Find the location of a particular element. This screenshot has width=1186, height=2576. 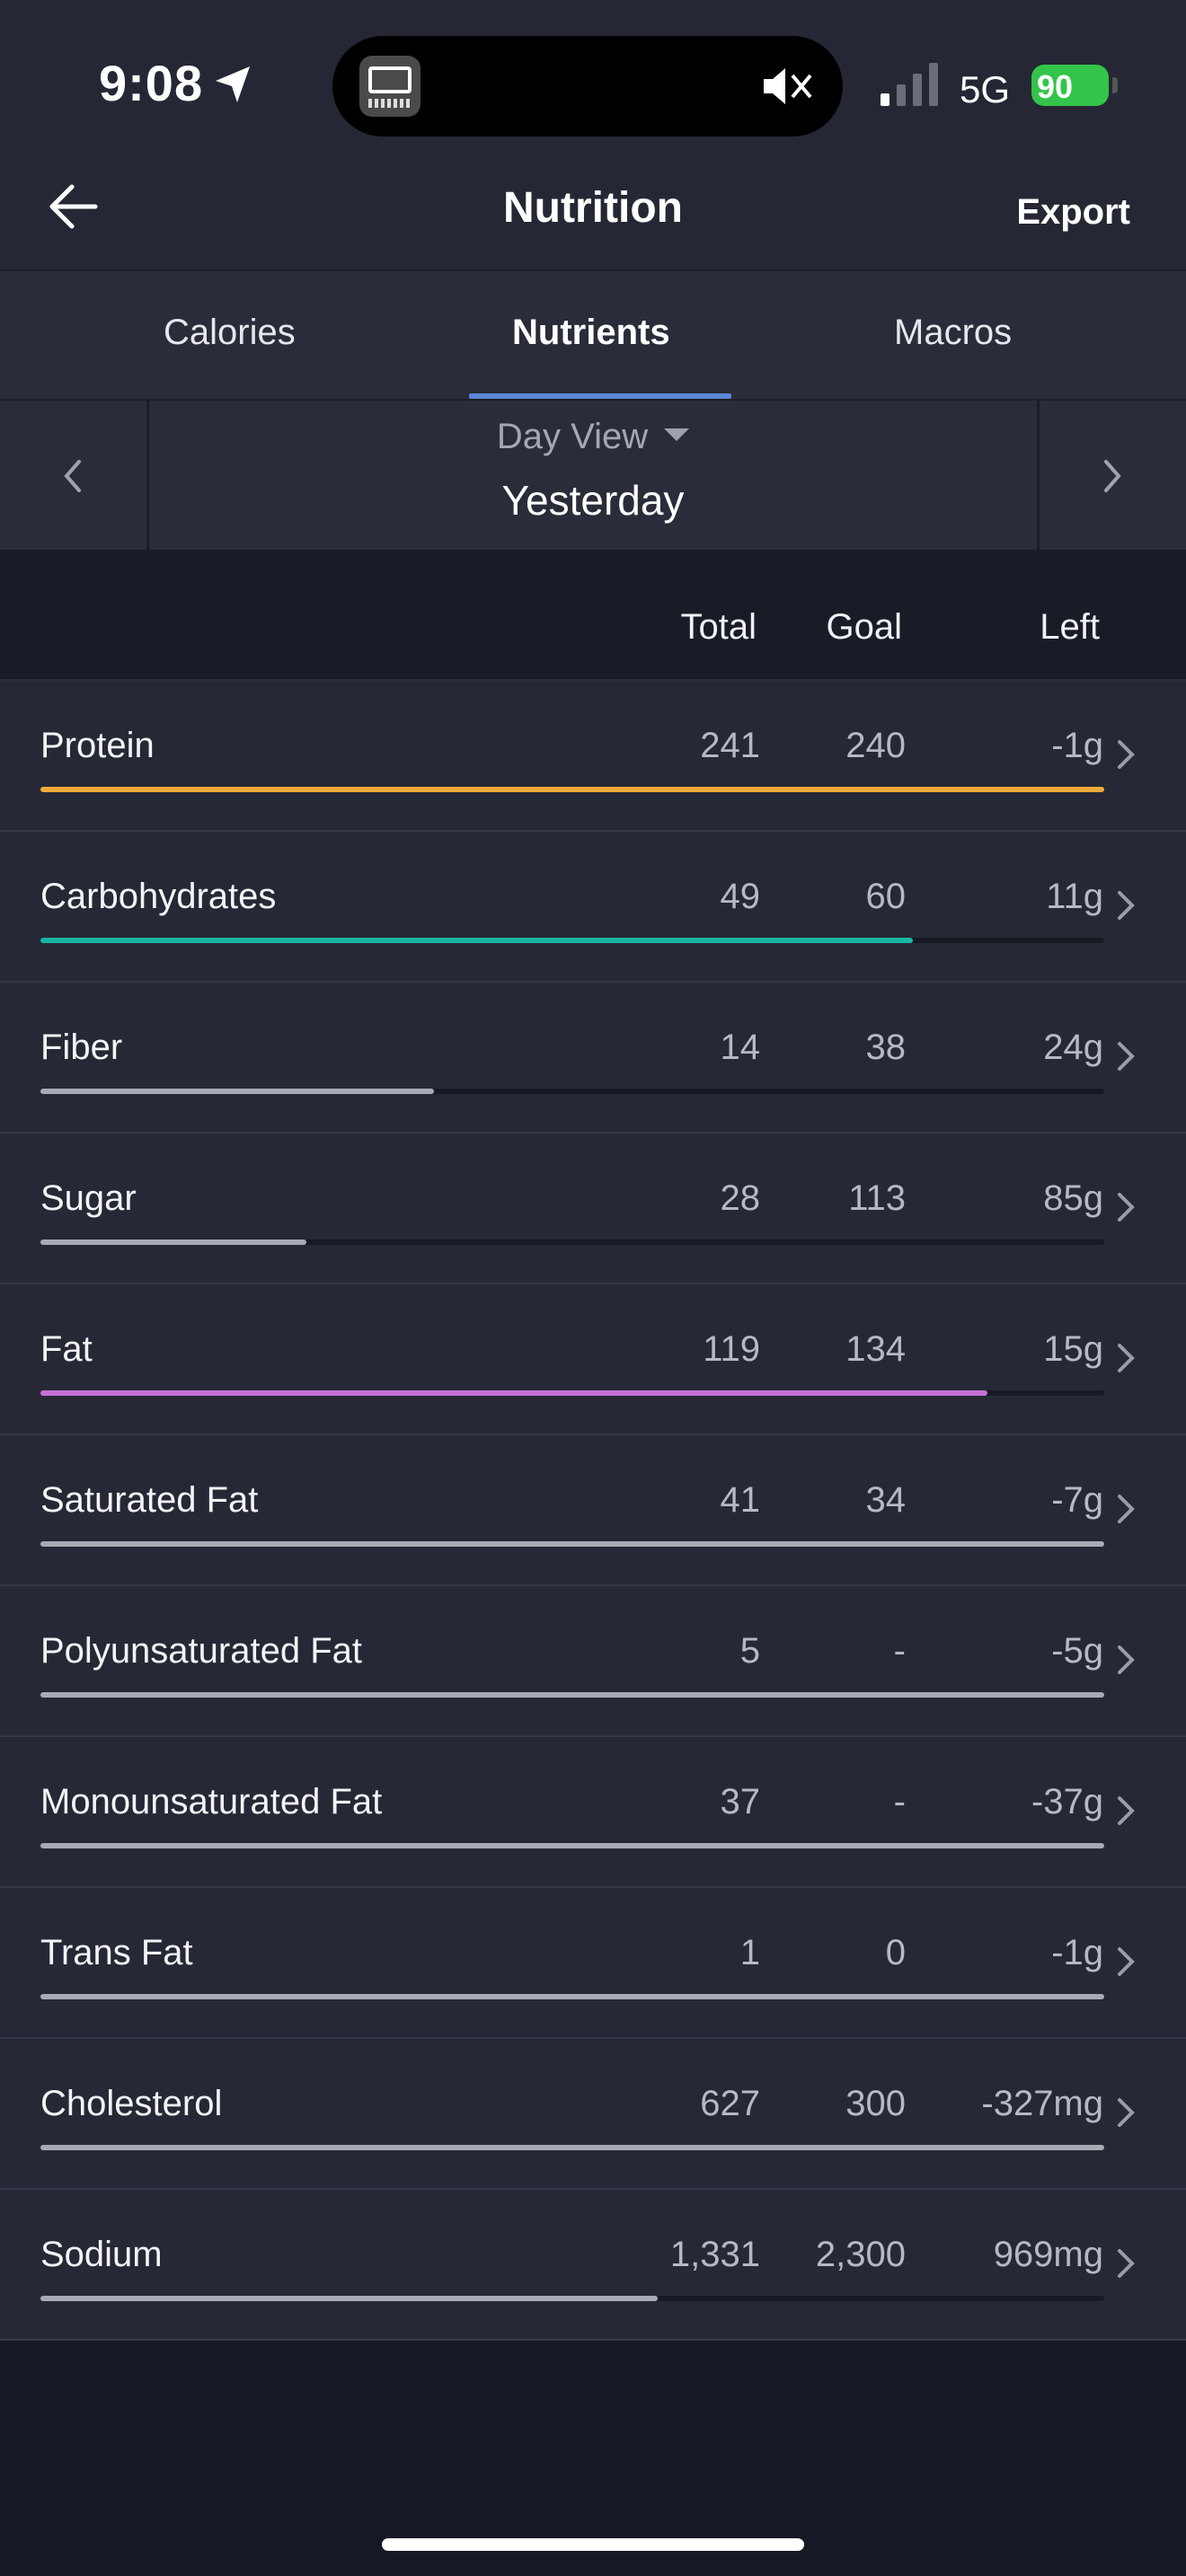

nutrient-name: Protein is located at coordinates (97, 745).